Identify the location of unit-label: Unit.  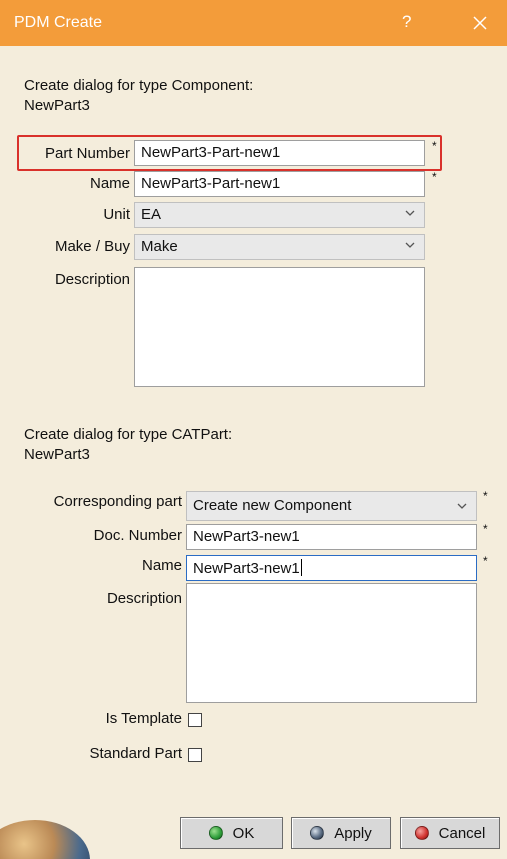
(116, 214).